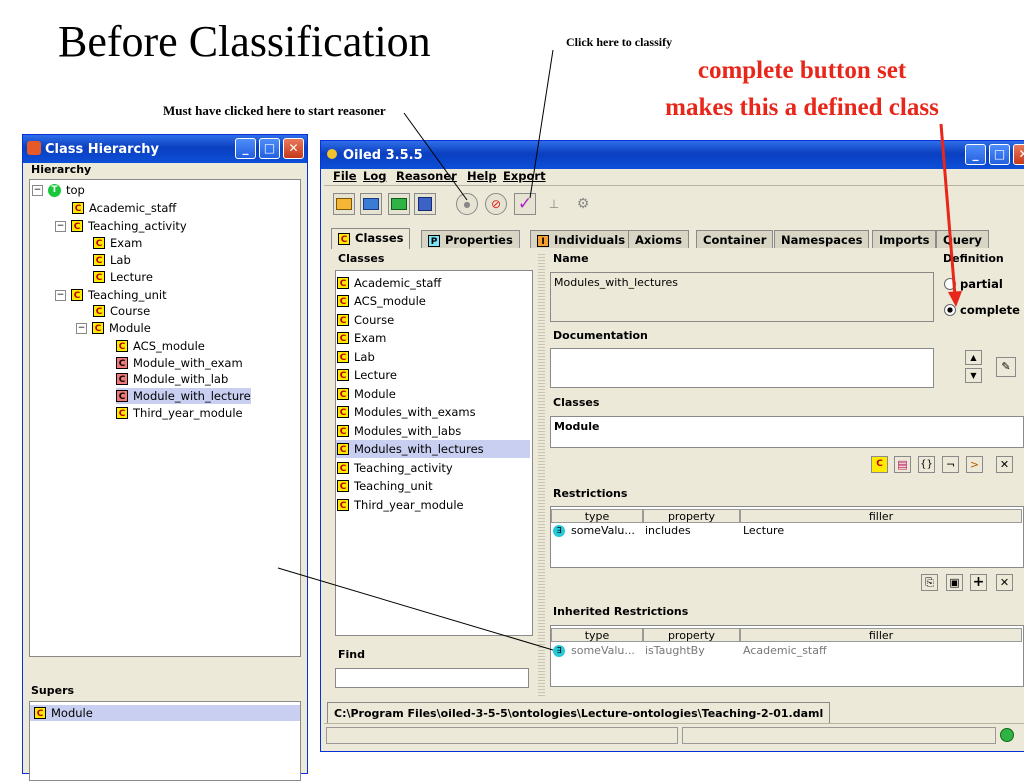 The image size is (1024, 781). I want to click on list-item: C Modules_with_exams, so click(433, 412).